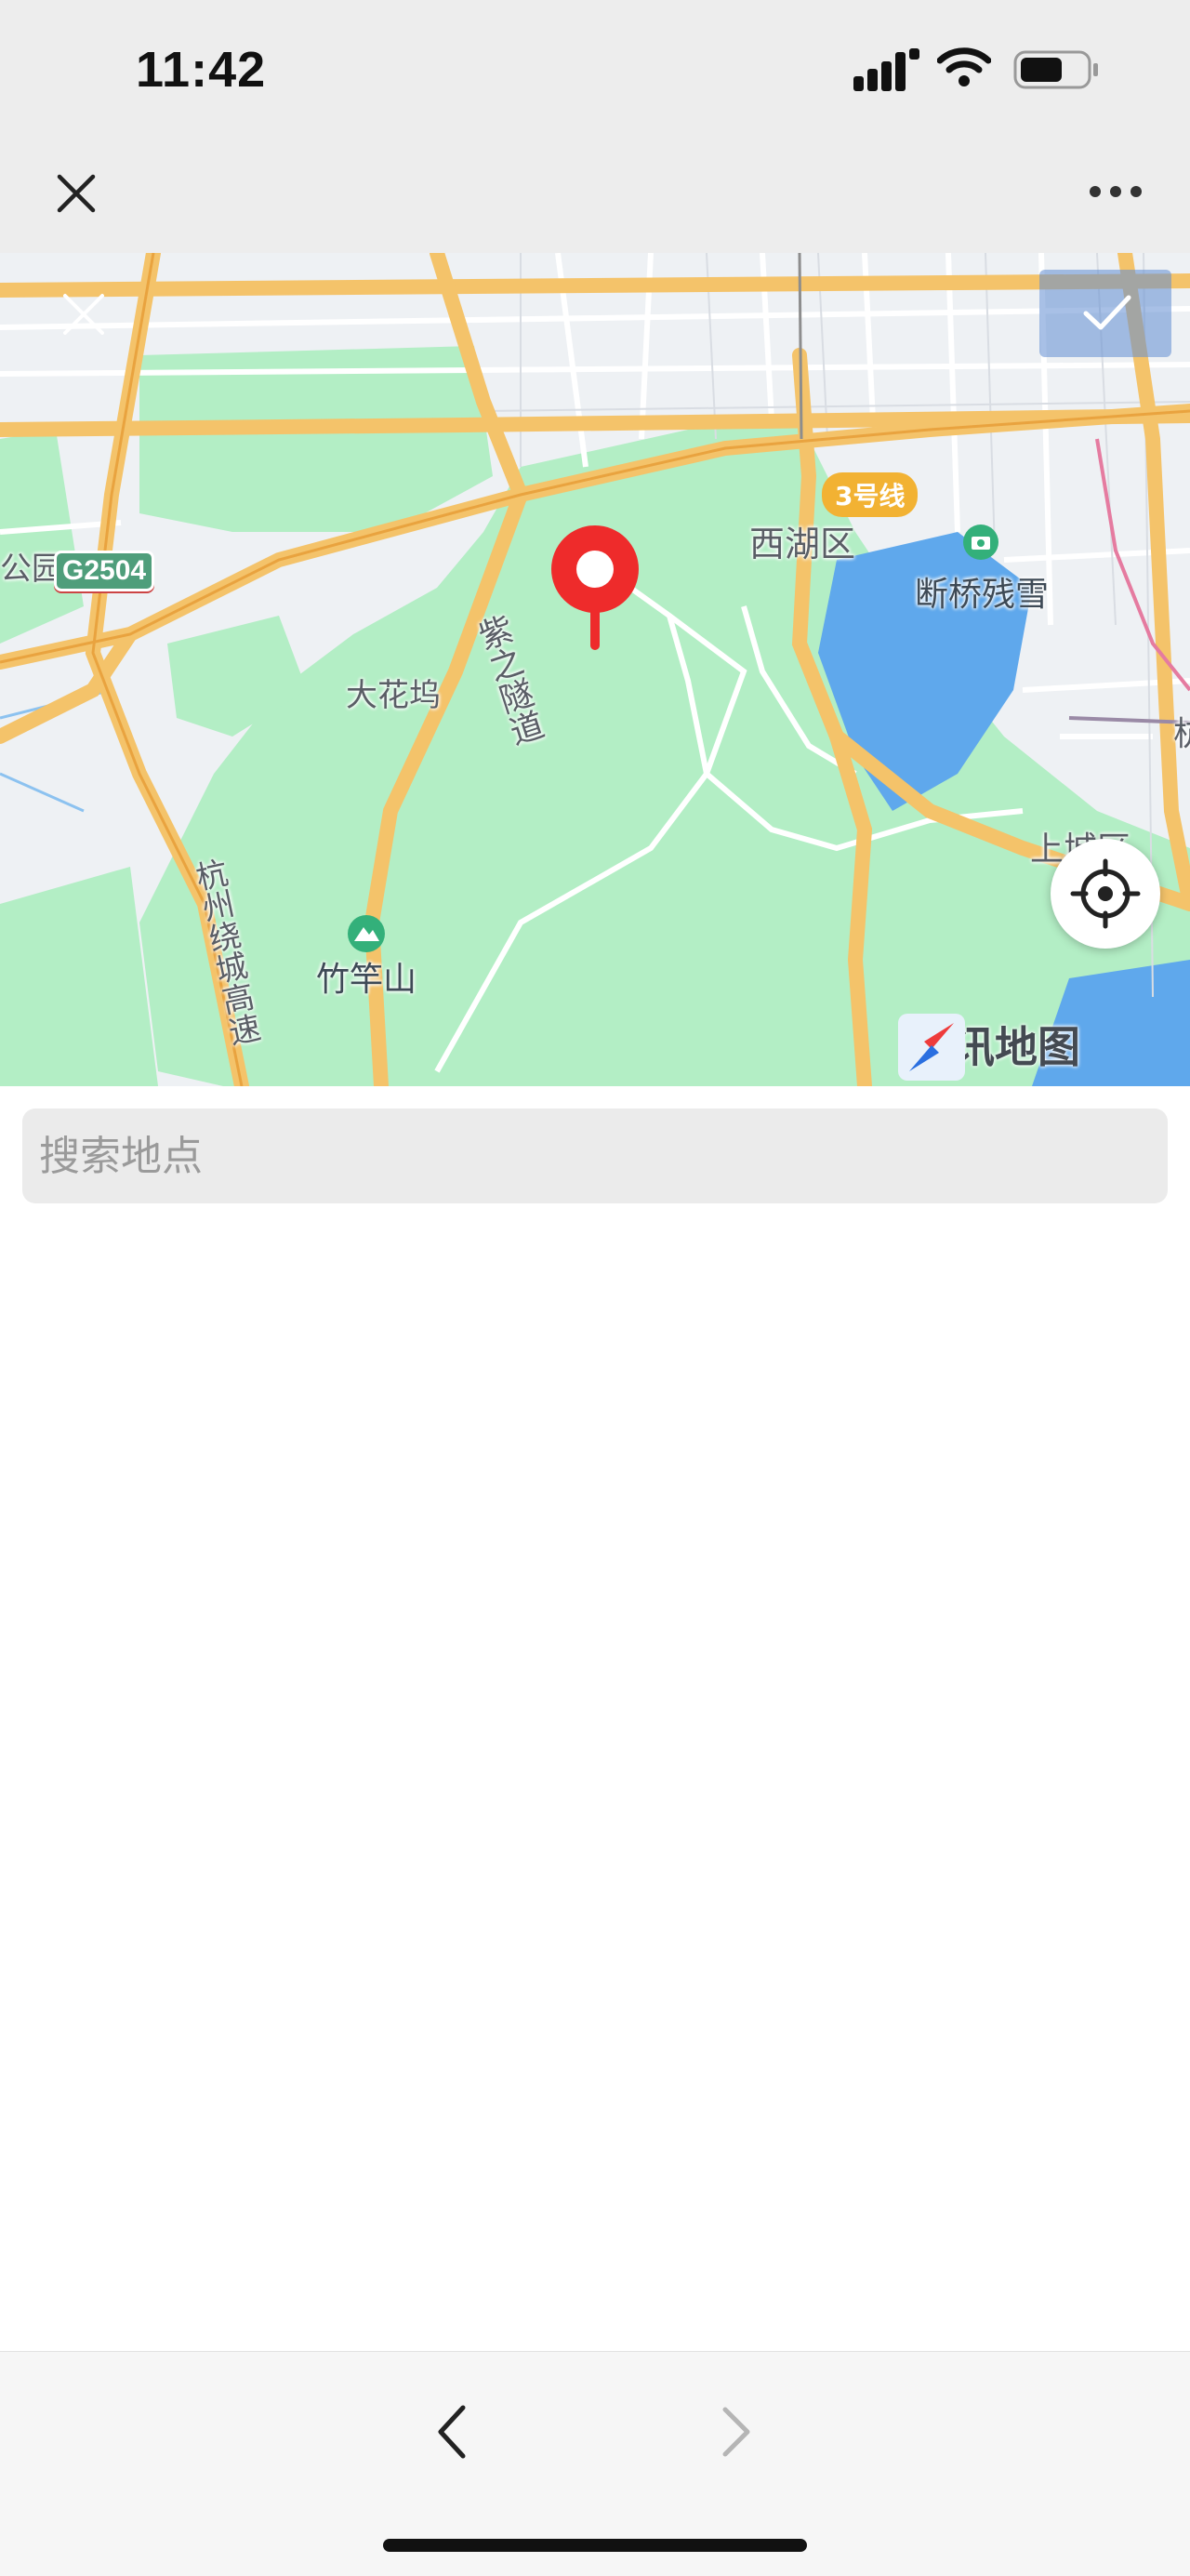  What do you see at coordinates (1055, 69) in the screenshot?
I see `battery-icon` at bounding box center [1055, 69].